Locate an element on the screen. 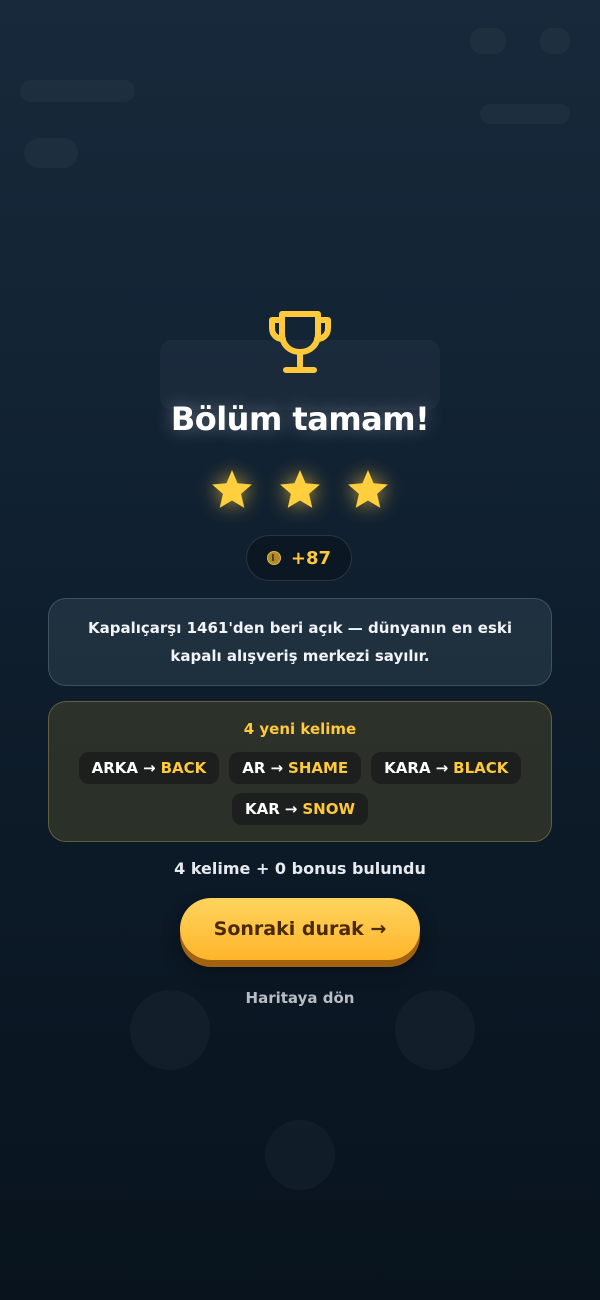 The height and width of the screenshot is (1300, 600). coin-icon is located at coordinates (273, 558).